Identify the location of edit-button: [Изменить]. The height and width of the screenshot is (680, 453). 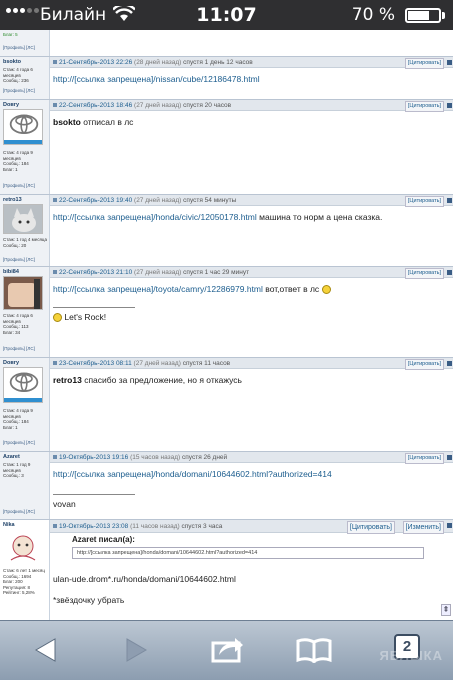
(423, 527).